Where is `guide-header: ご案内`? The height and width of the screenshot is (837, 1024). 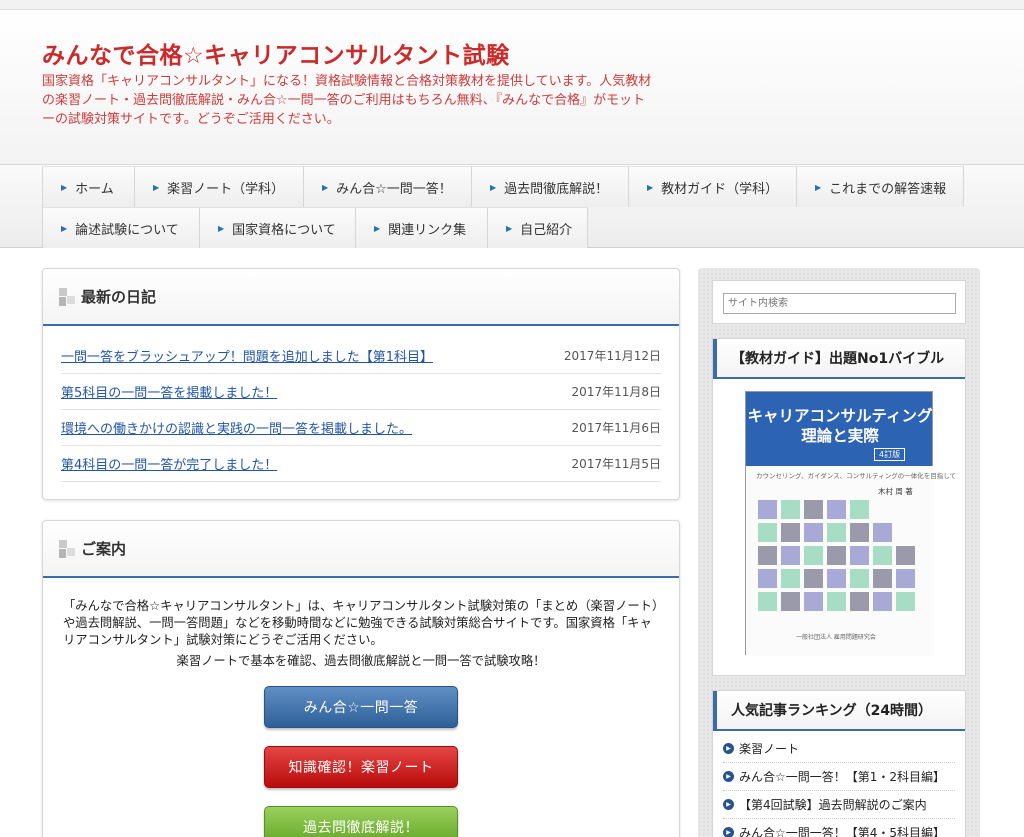
guide-header: ご案内 is located at coordinates (361, 549).